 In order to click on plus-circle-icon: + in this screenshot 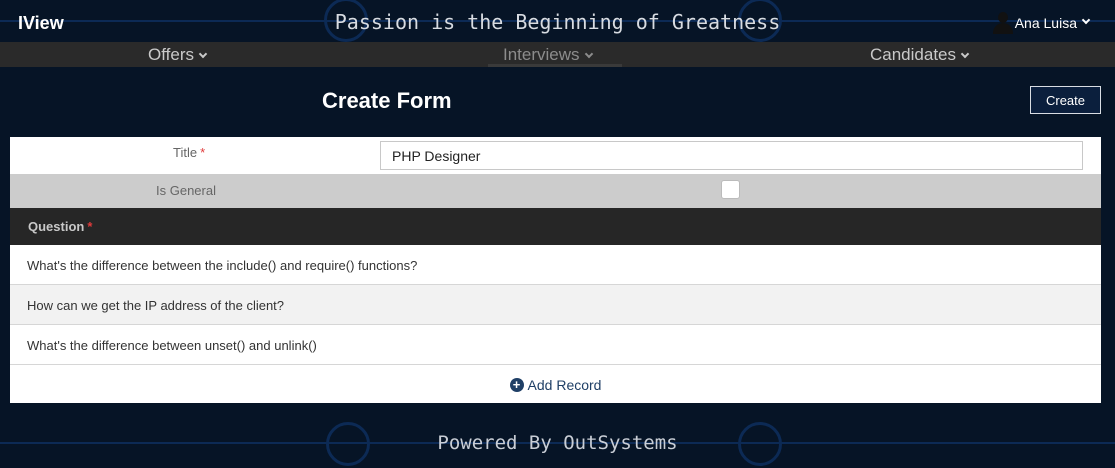, I will do `click(516, 384)`.